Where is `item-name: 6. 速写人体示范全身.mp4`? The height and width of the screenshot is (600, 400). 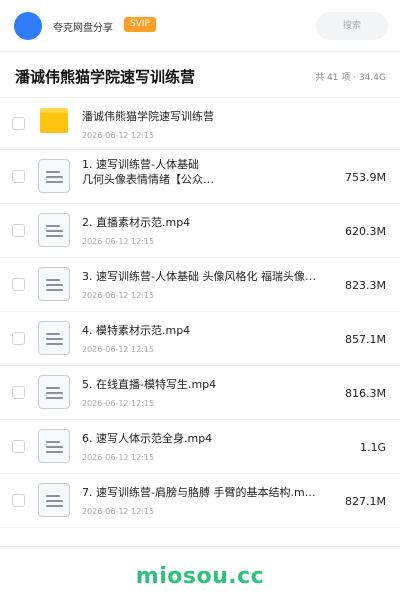 item-name: 6. 速写人体示范全身.mp4 is located at coordinates (147, 438).